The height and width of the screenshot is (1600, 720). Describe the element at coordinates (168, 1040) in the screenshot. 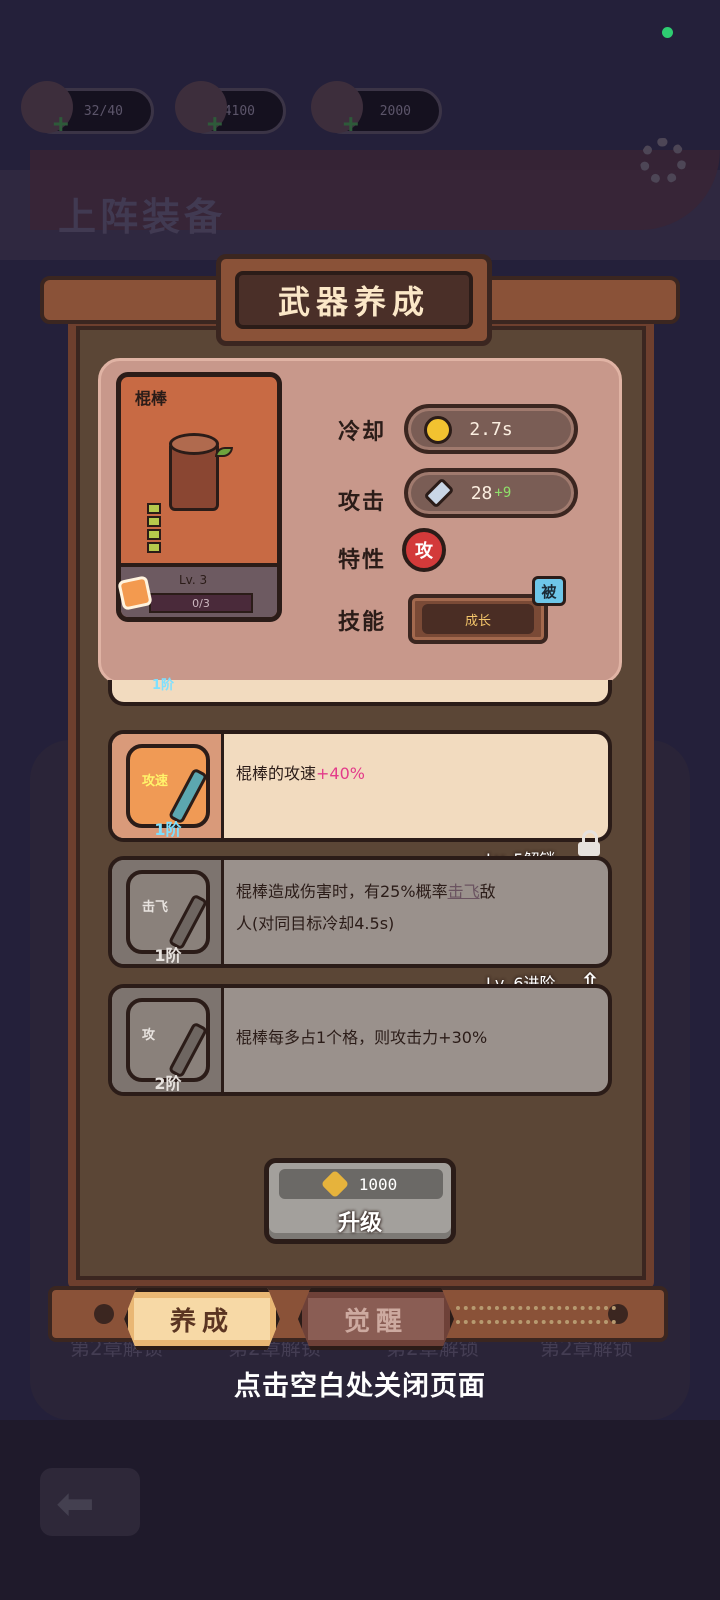

I see `upgrade-icon-cell: 攻 2阶` at that location.